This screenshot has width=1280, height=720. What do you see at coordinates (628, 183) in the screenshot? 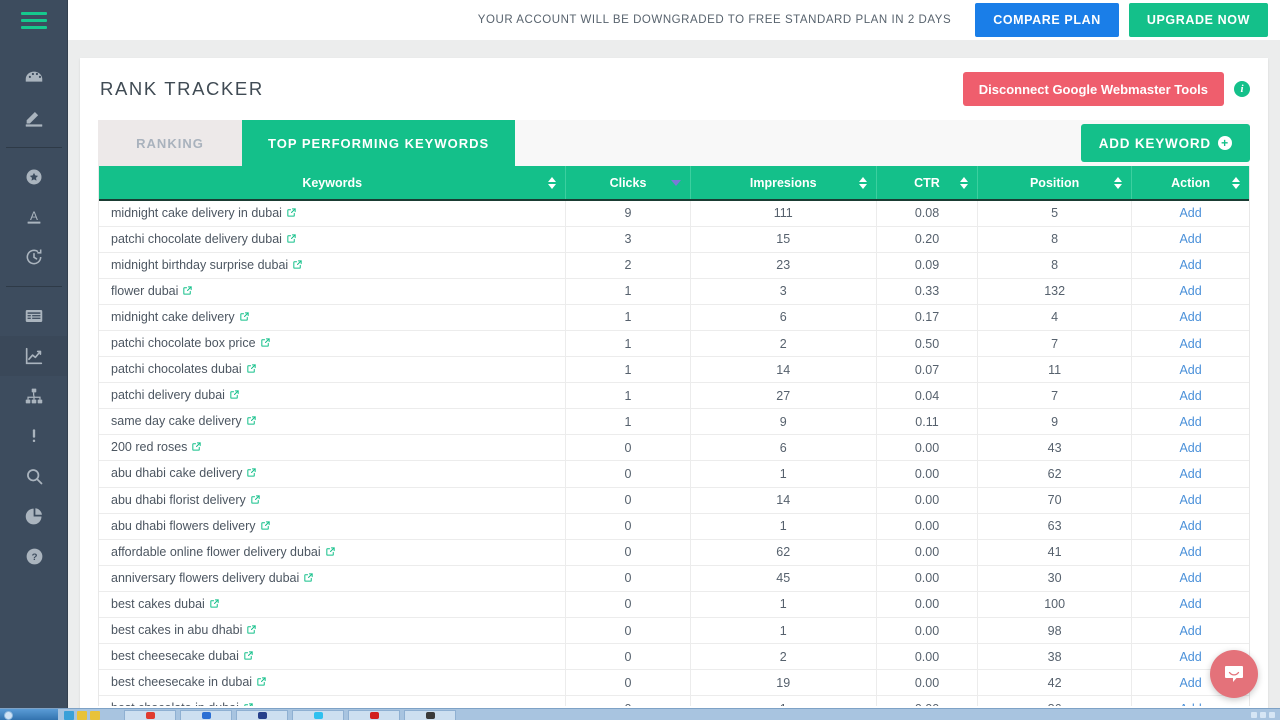
I see `column-header-clicks: Clicks` at bounding box center [628, 183].